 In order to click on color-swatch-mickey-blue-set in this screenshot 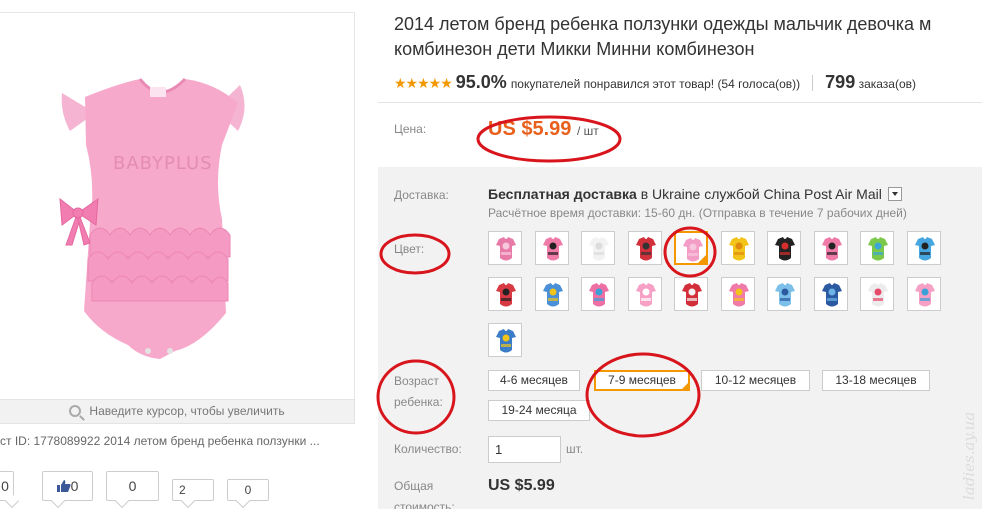, I will do `click(505, 340)`.